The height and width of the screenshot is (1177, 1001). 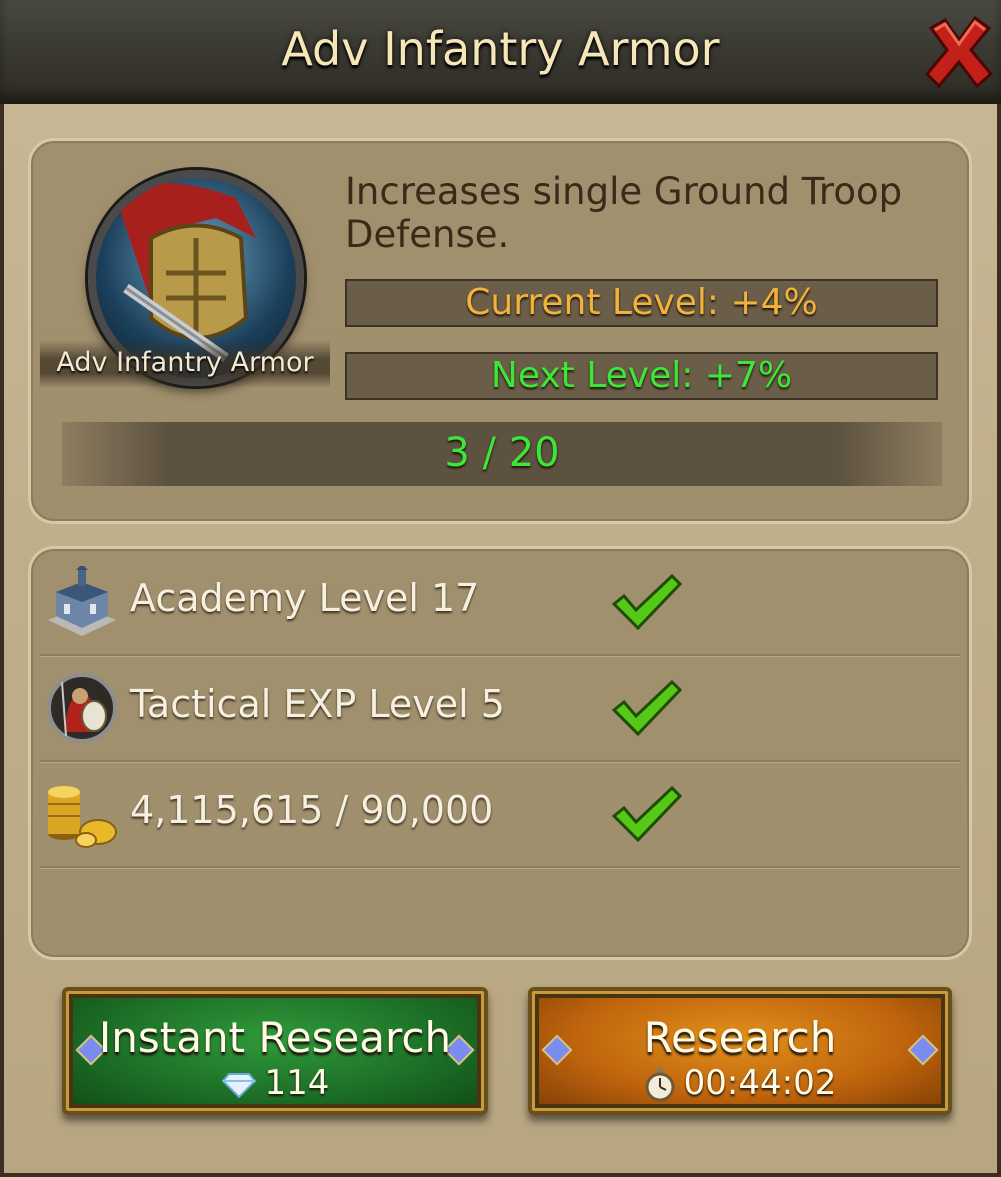 What do you see at coordinates (641, 376) in the screenshot?
I see `next-level-bar: Next Level: +7%` at bounding box center [641, 376].